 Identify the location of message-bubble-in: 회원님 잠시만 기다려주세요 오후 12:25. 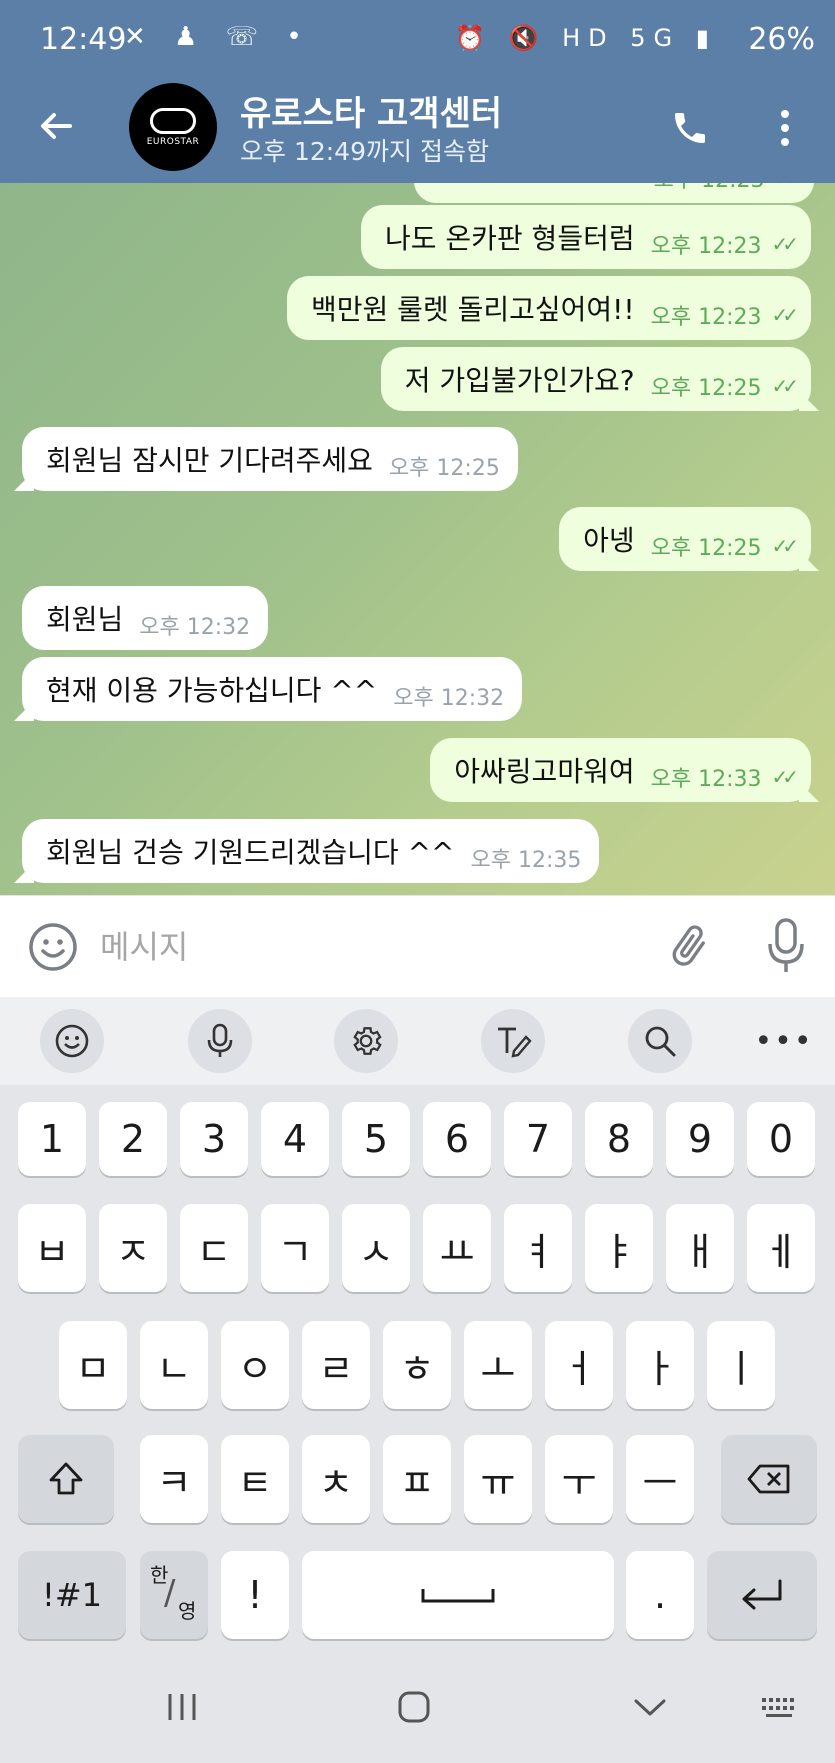
(270, 459).